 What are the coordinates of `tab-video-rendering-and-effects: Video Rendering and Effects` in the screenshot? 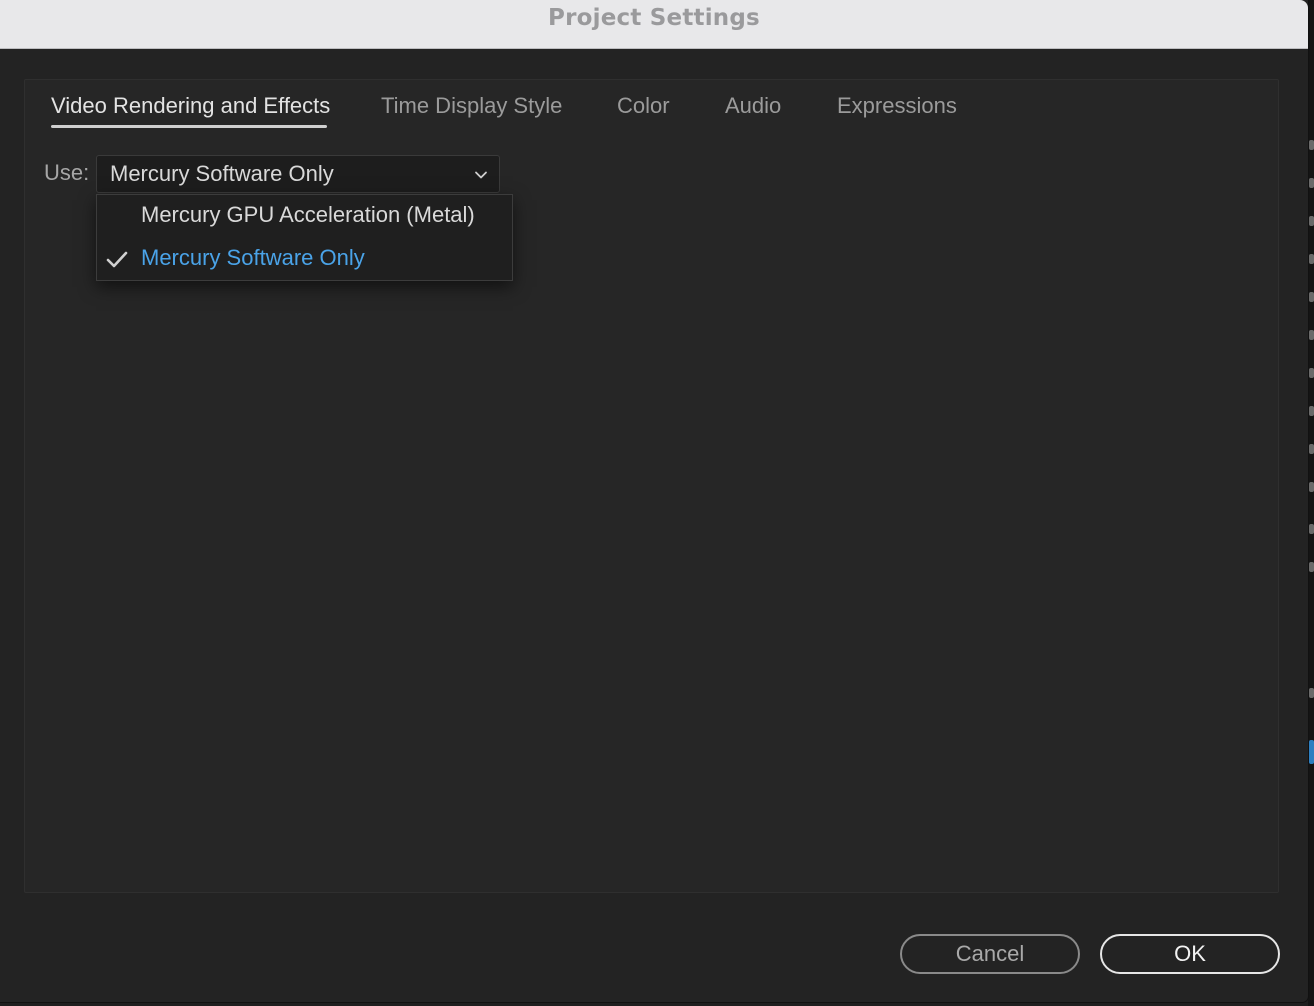 It's located at (190, 106).